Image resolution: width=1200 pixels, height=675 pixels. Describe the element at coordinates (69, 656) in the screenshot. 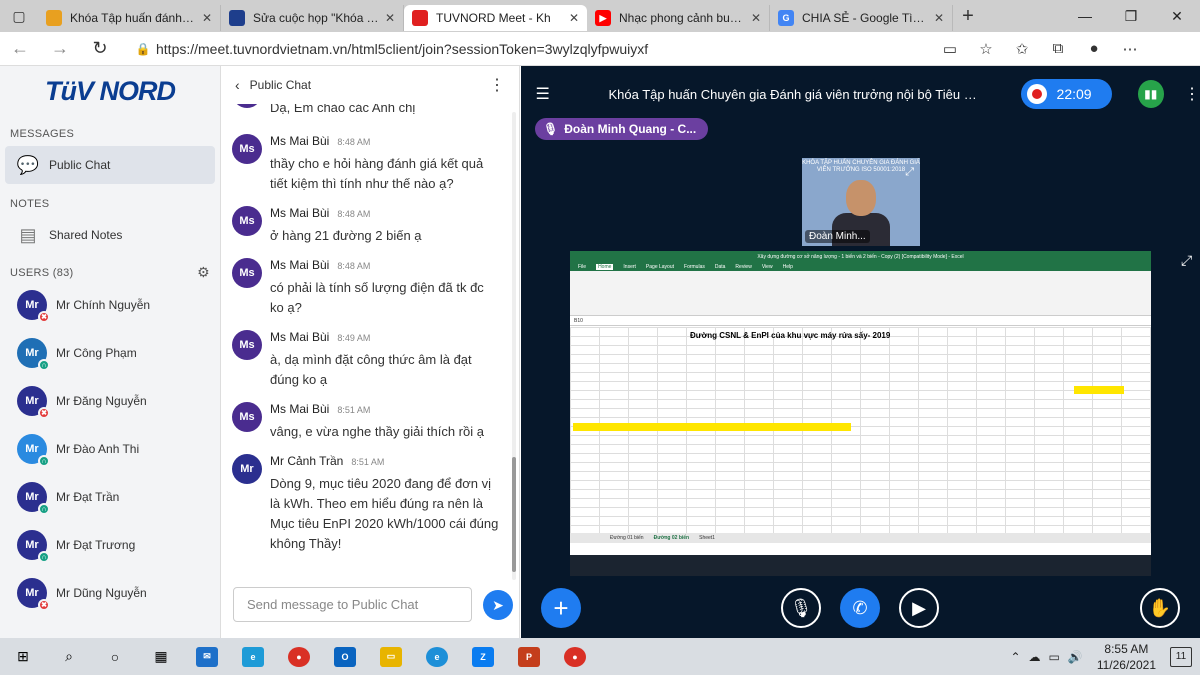

I see `search-icon: ⌕` at that location.